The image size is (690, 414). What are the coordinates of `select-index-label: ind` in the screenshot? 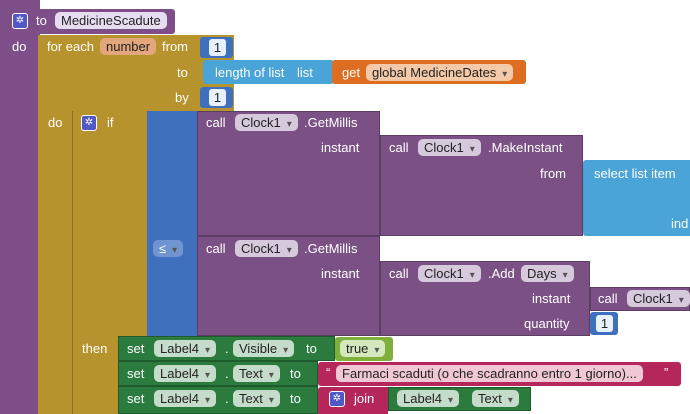 It's located at (680, 223).